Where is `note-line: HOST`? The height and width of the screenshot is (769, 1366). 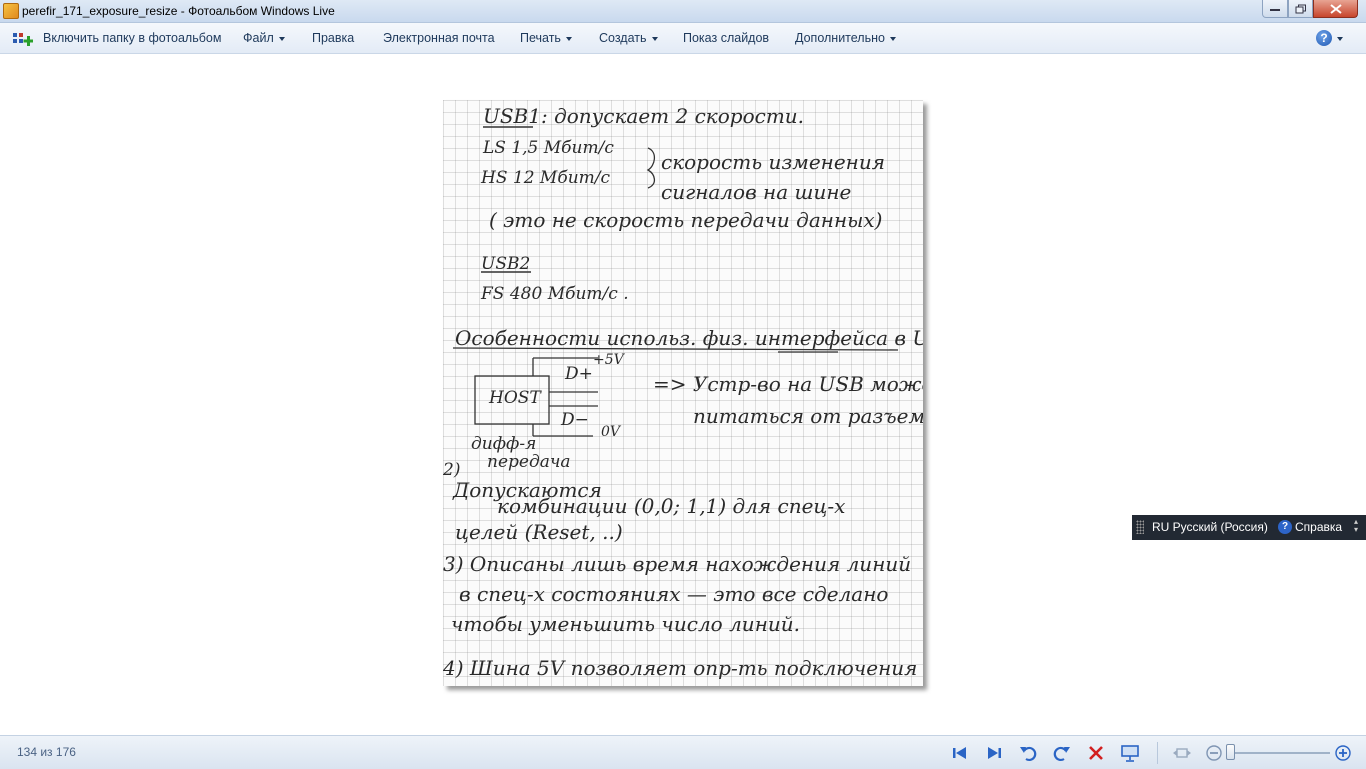
note-line: HOST is located at coordinates (515, 398).